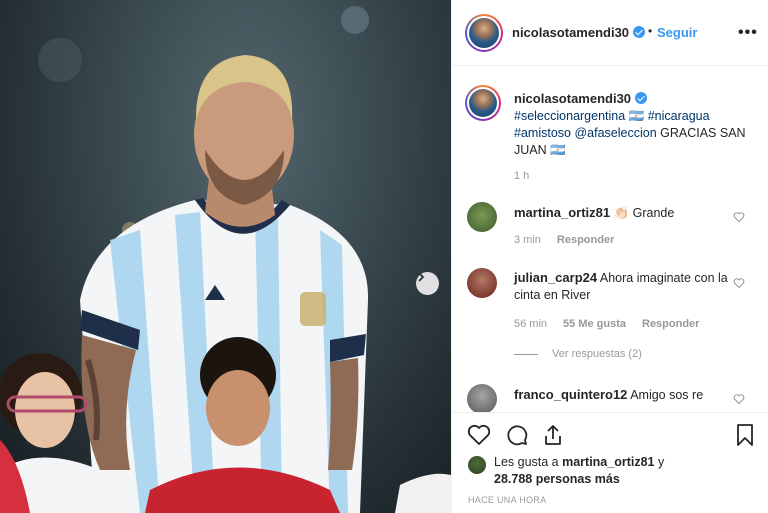 The width and height of the screenshot is (768, 513). What do you see at coordinates (528, 462) in the screenshot?
I see `likes-prefix: Les gusta a` at bounding box center [528, 462].